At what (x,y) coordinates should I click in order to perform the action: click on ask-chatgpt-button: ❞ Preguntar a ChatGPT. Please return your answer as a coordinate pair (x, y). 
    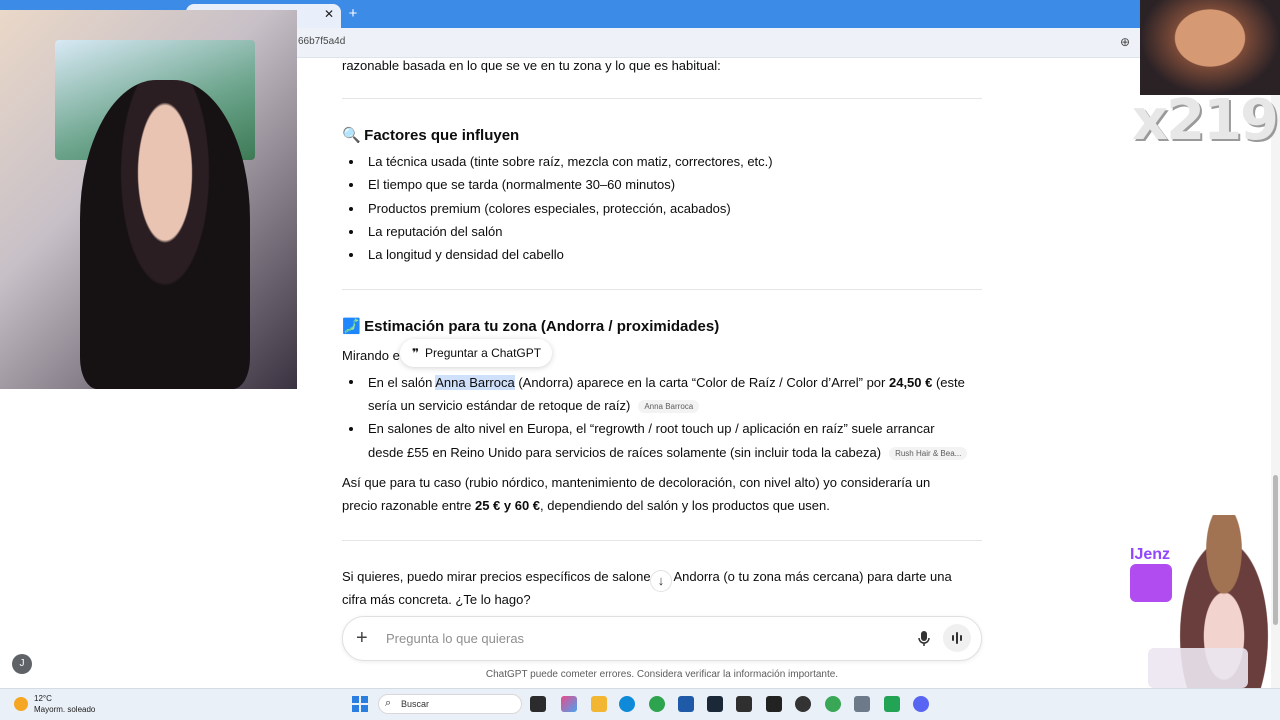
    Looking at the image, I should click on (476, 353).